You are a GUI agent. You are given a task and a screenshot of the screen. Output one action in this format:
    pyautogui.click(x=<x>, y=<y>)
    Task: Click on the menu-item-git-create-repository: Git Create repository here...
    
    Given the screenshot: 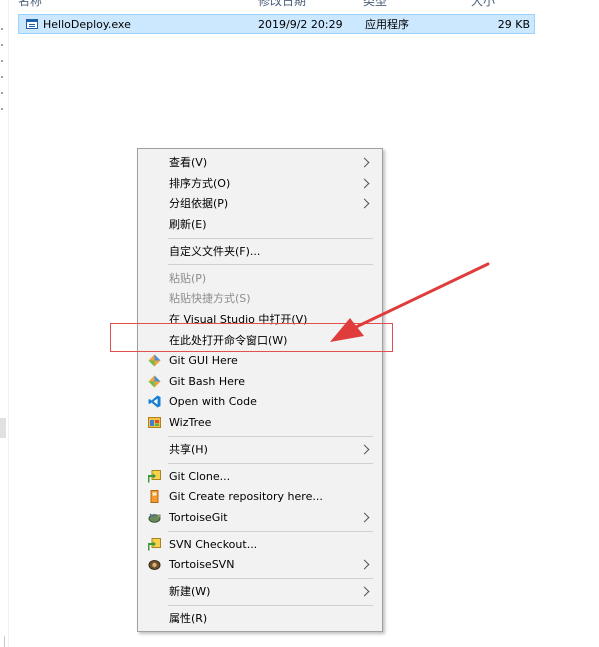 What is the action you would take?
    pyautogui.click(x=260, y=496)
    